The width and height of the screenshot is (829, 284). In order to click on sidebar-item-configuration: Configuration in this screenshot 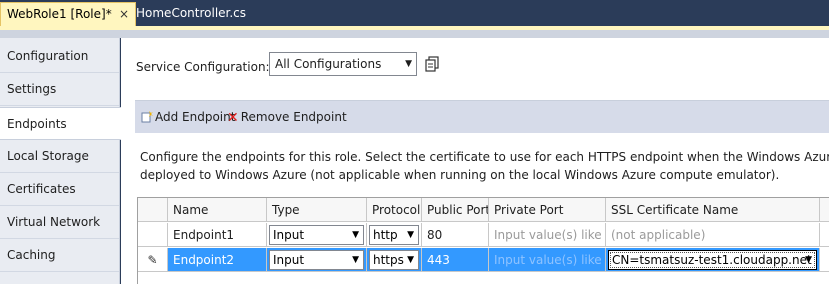, I will do `click(59, 56)`.